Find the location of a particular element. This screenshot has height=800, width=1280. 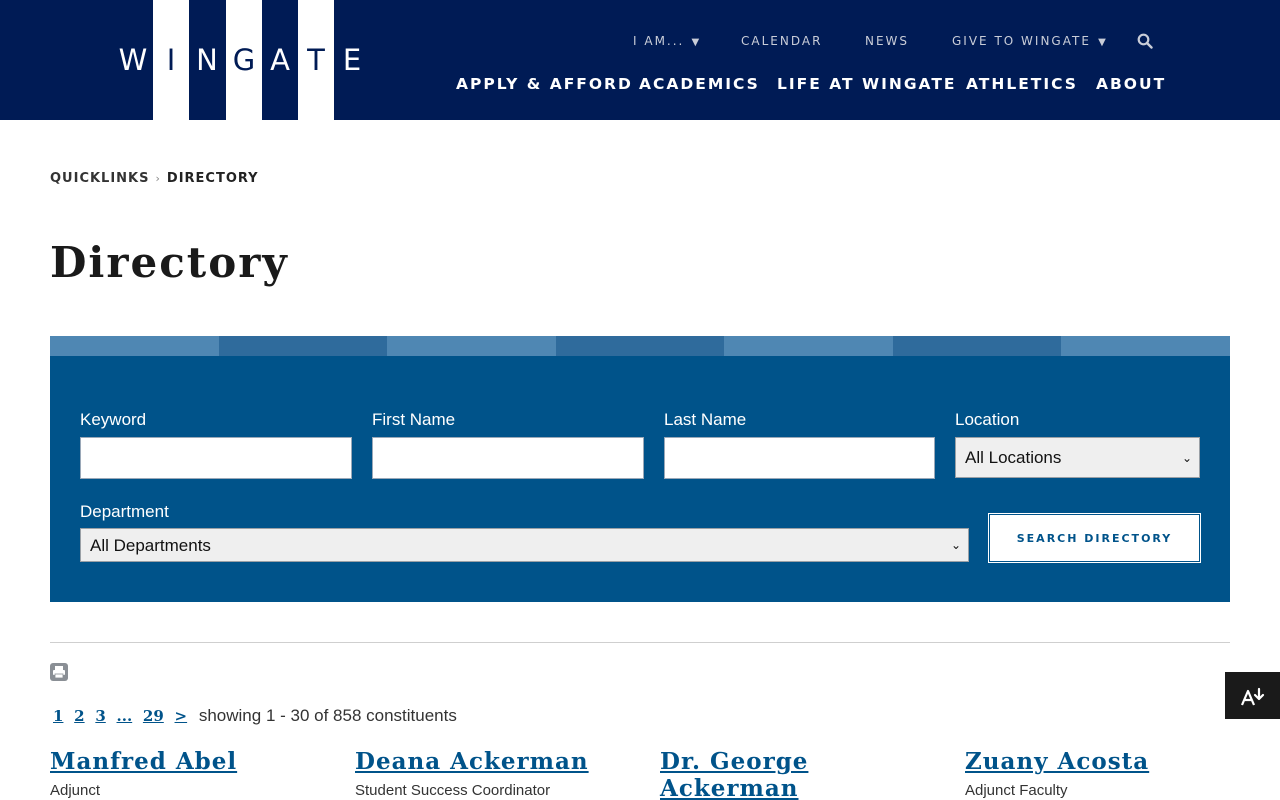

nav-give: GIVE TO WINGATE ▼ is located at coordinates (1030, 42).